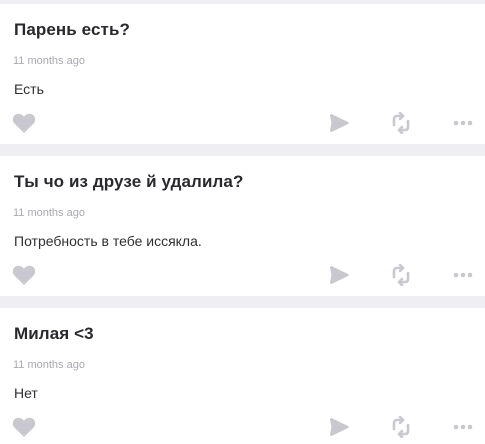 Image resolution: width=485 pixels, height=444 pixels. I want to click on question-text: Парень есть?, so click(72, 30).